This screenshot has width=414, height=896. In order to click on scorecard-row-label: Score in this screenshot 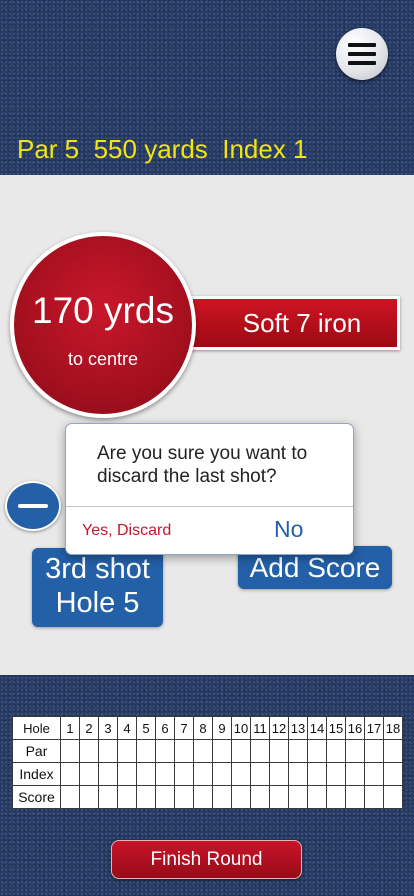, I will do `click(36, 797)`.